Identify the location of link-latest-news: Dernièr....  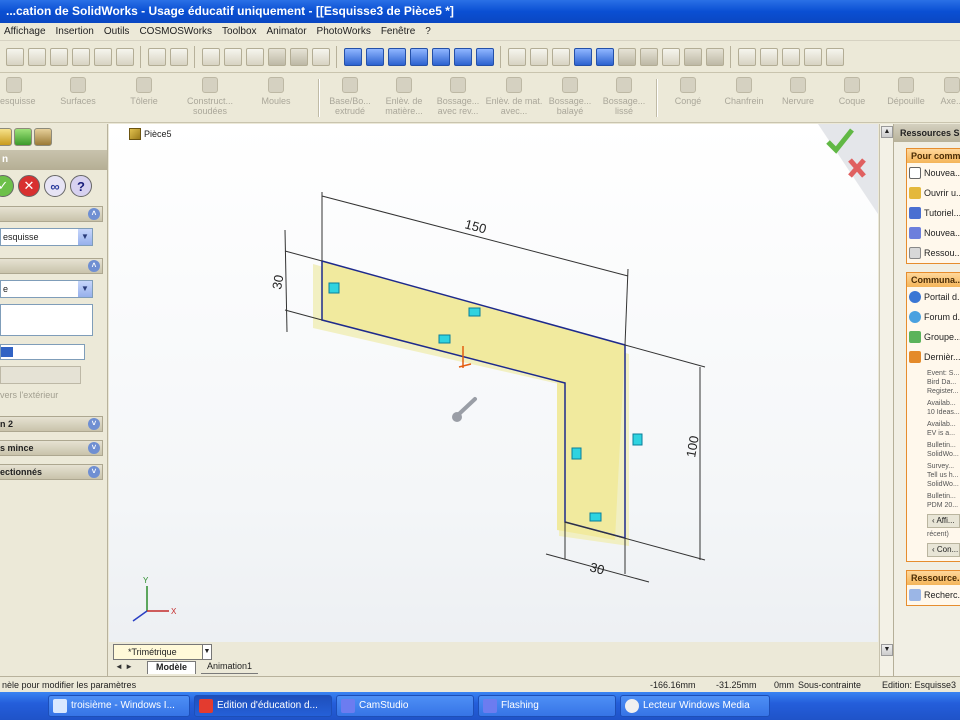
(933, 357).